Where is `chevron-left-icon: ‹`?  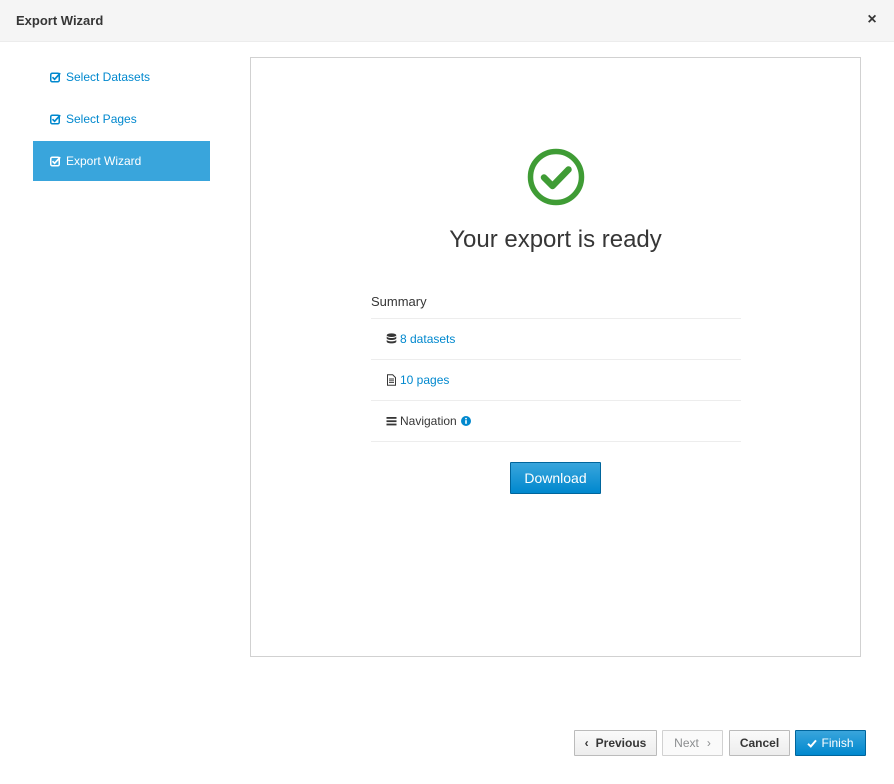 chevron-left-icon: ‹ is located at coordinates (586, 743).